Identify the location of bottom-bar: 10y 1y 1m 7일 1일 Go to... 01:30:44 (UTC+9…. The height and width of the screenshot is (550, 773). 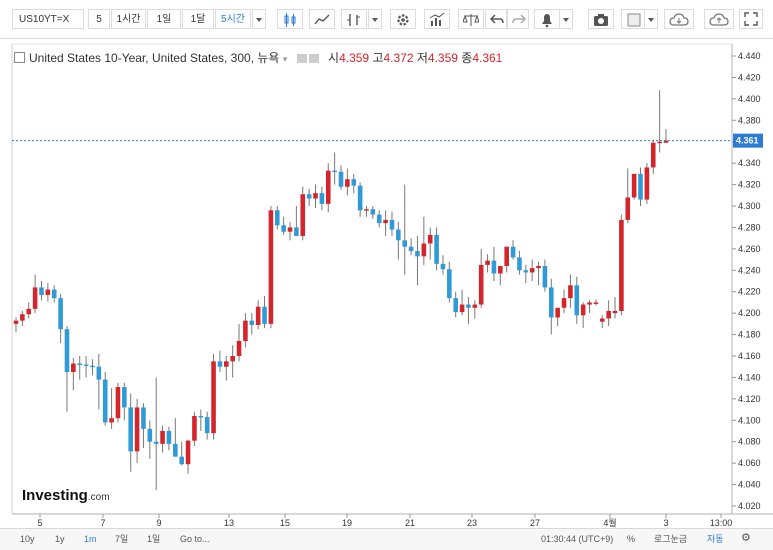
(386, 539).